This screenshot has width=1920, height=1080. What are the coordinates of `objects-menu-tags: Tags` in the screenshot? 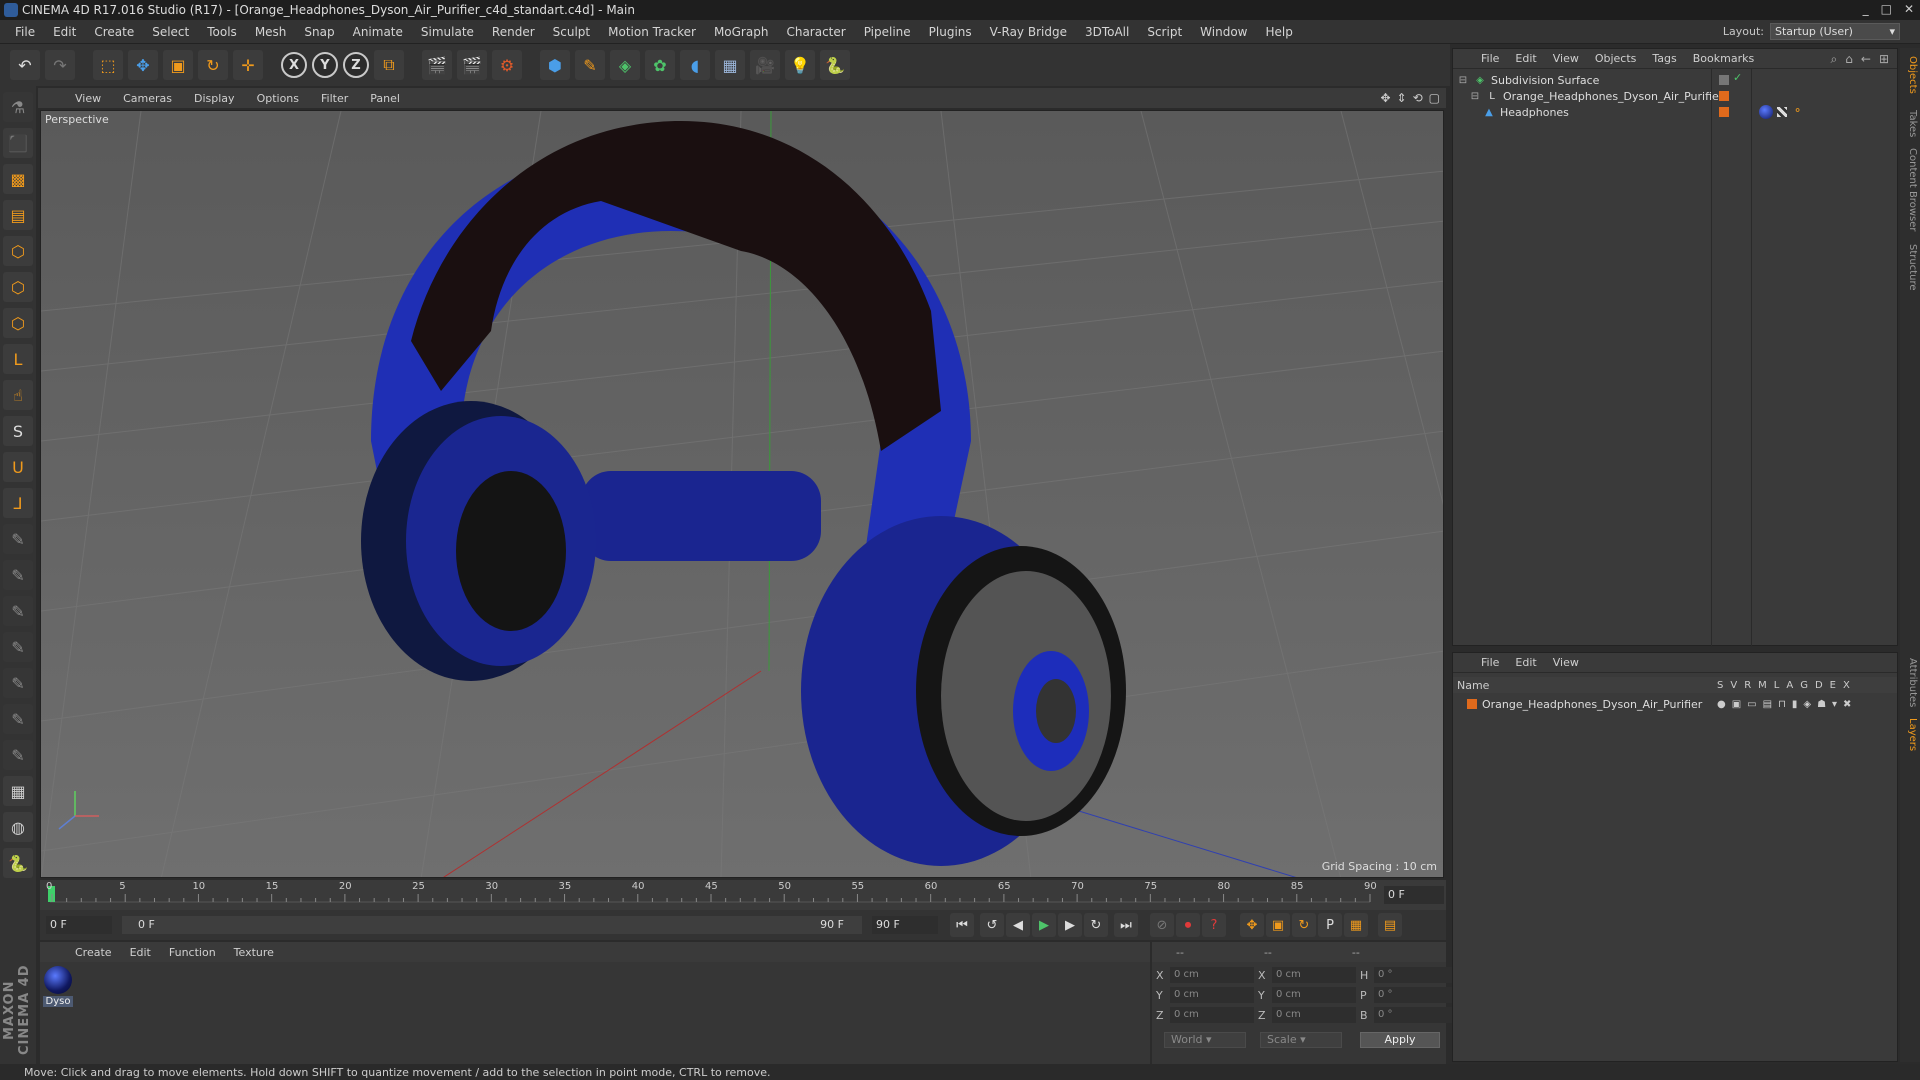 It's located at (1664, 58).